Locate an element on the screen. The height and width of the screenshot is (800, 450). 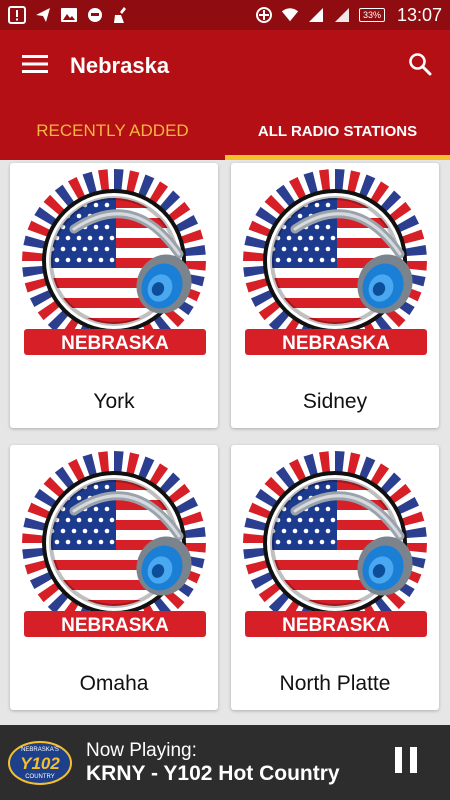
tab-all-radio-stations: ALL RADIO STATIONS is located at coordinates (337, 131).